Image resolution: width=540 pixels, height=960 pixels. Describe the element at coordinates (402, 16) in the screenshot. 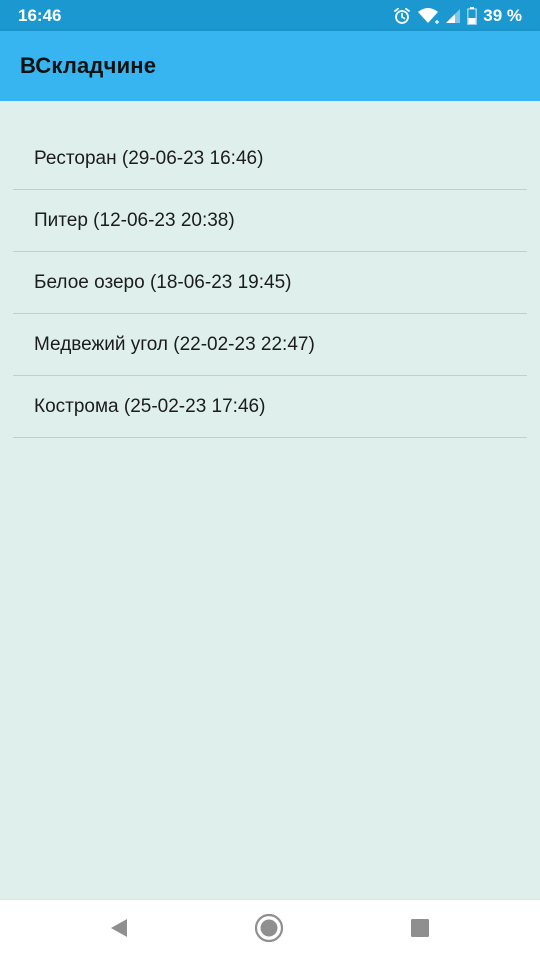

I see `alarm-icon` at that location.